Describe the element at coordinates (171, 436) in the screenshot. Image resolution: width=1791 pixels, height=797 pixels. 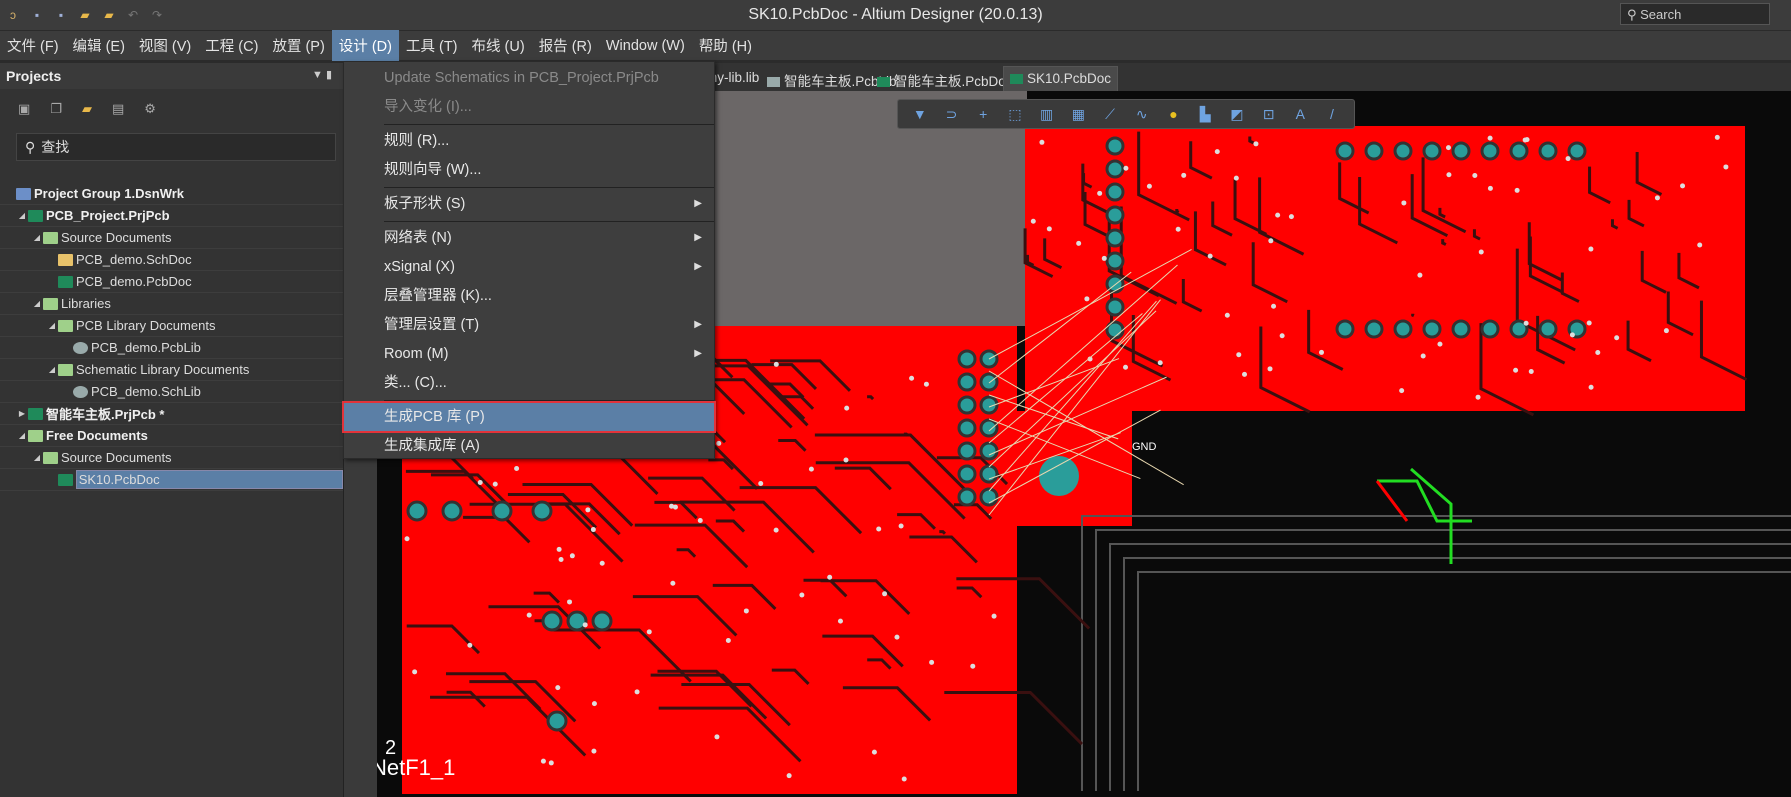
I see `tree-item: ◢ Free Documents` at that location.